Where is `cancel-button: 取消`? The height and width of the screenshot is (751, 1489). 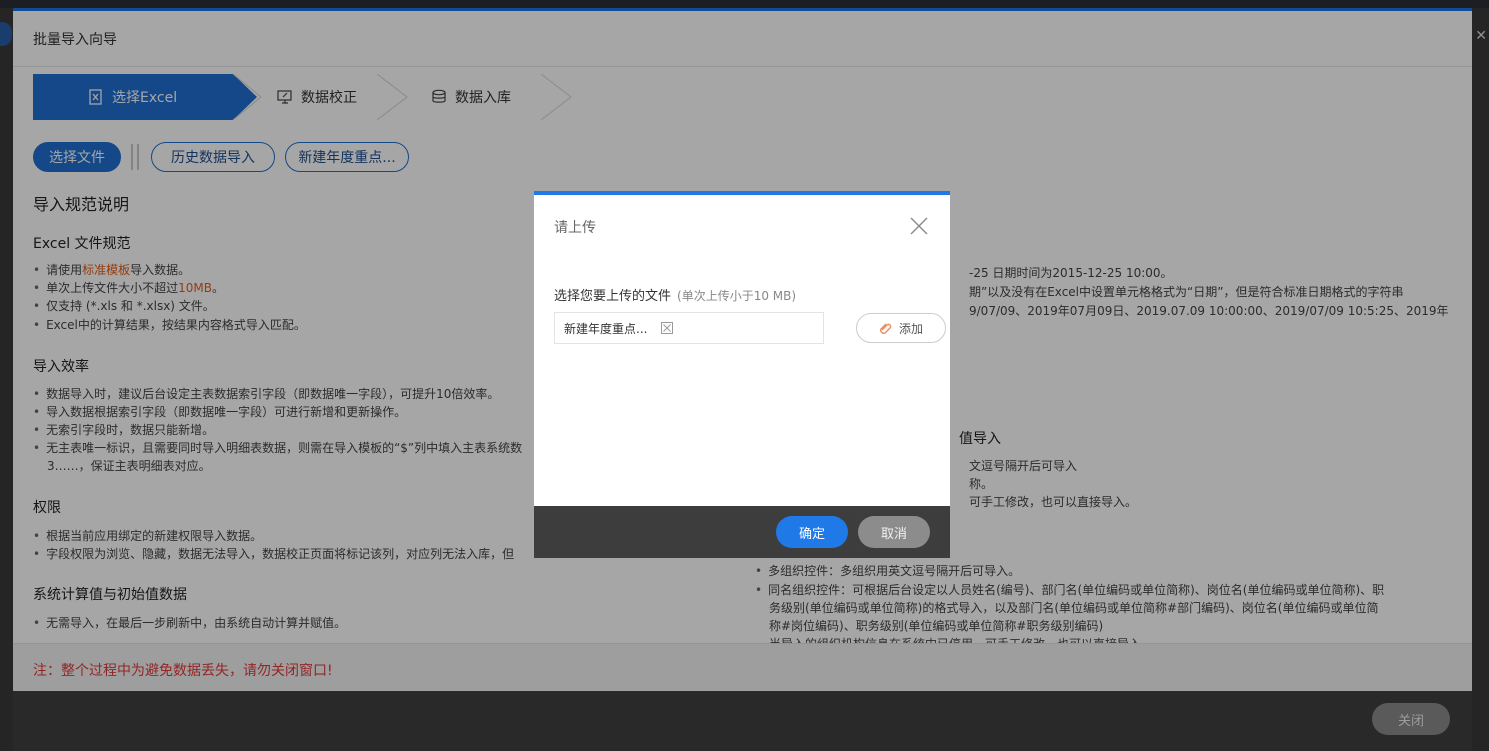
cancel-button: 取消 is located at coordinates (894, 532).